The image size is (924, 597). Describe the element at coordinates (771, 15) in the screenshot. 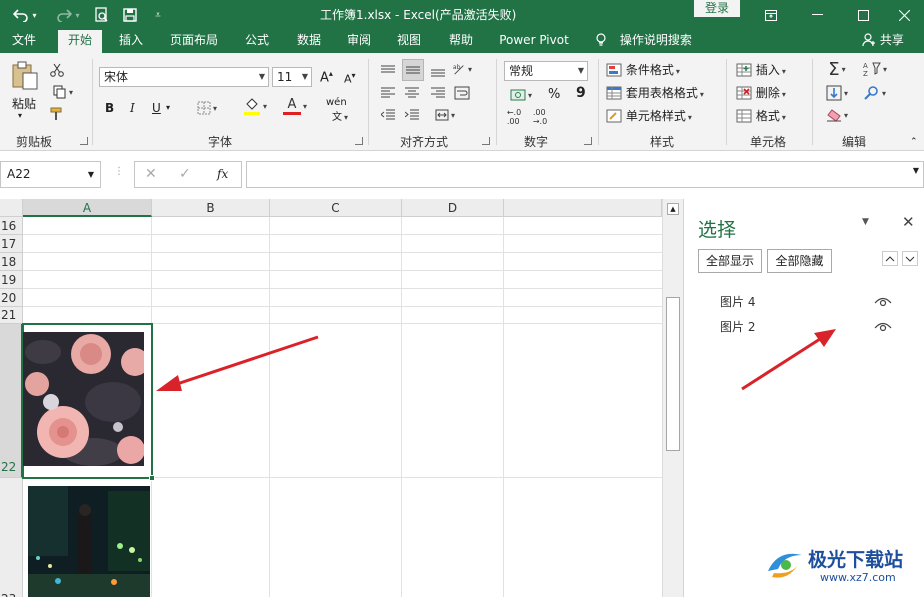

I see `ribbon-display-options-icon` at that location.